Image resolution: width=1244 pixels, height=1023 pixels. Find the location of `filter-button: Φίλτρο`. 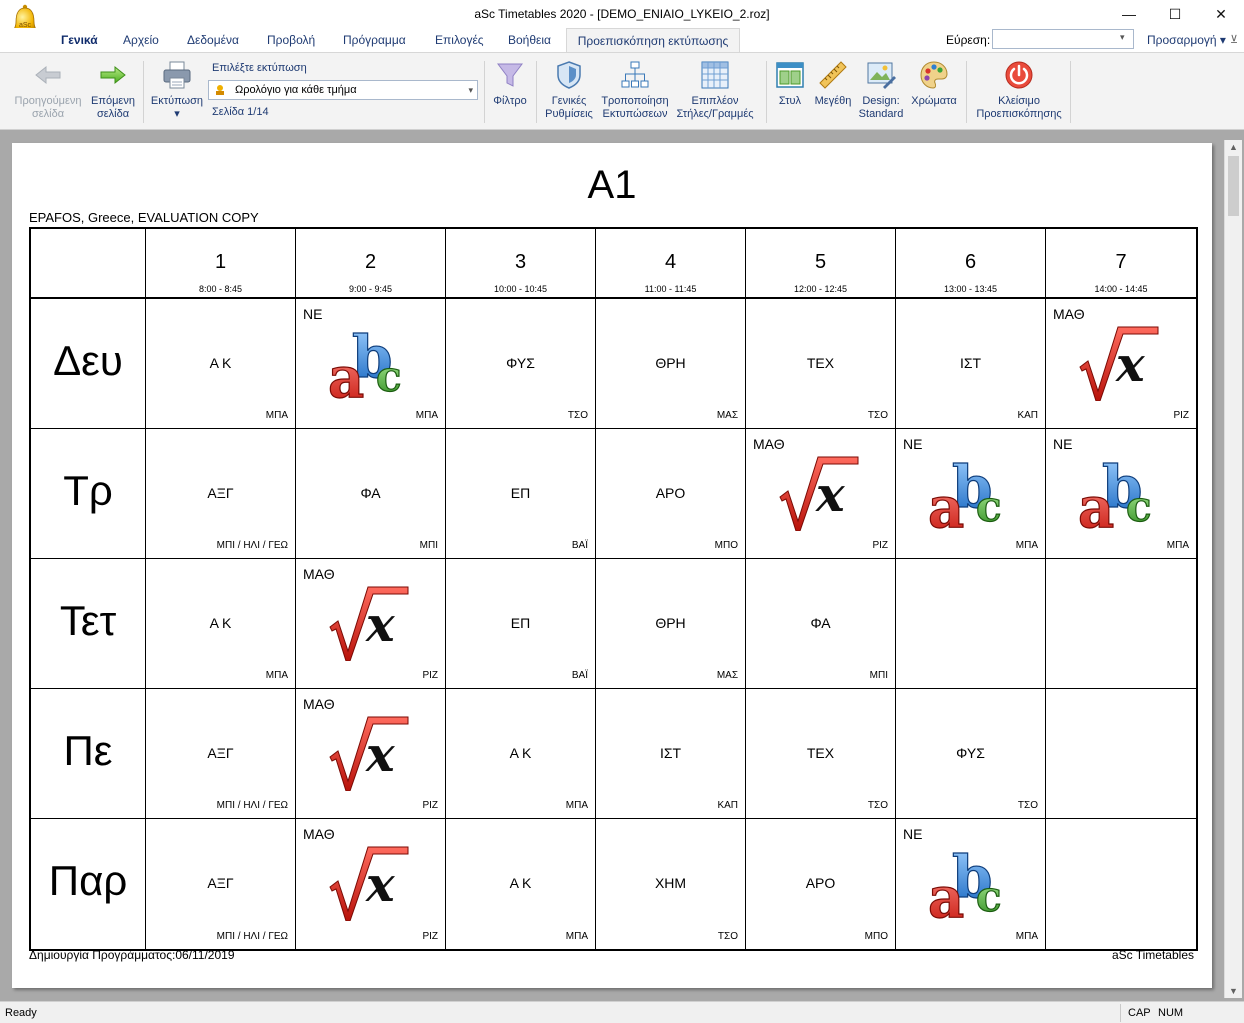

filter-button: Φίλτρο is located at coordinates (510, 91).